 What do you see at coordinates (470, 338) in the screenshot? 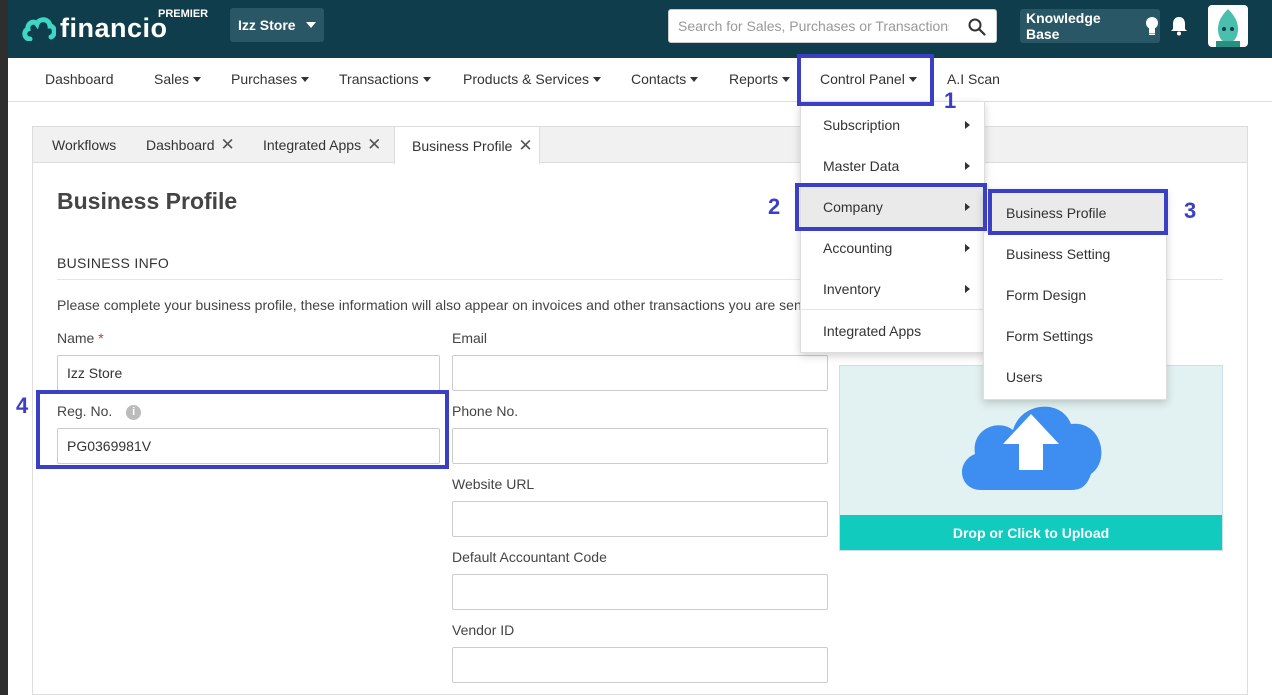
I see `email-label: Email` at bounding box center [470, 338].